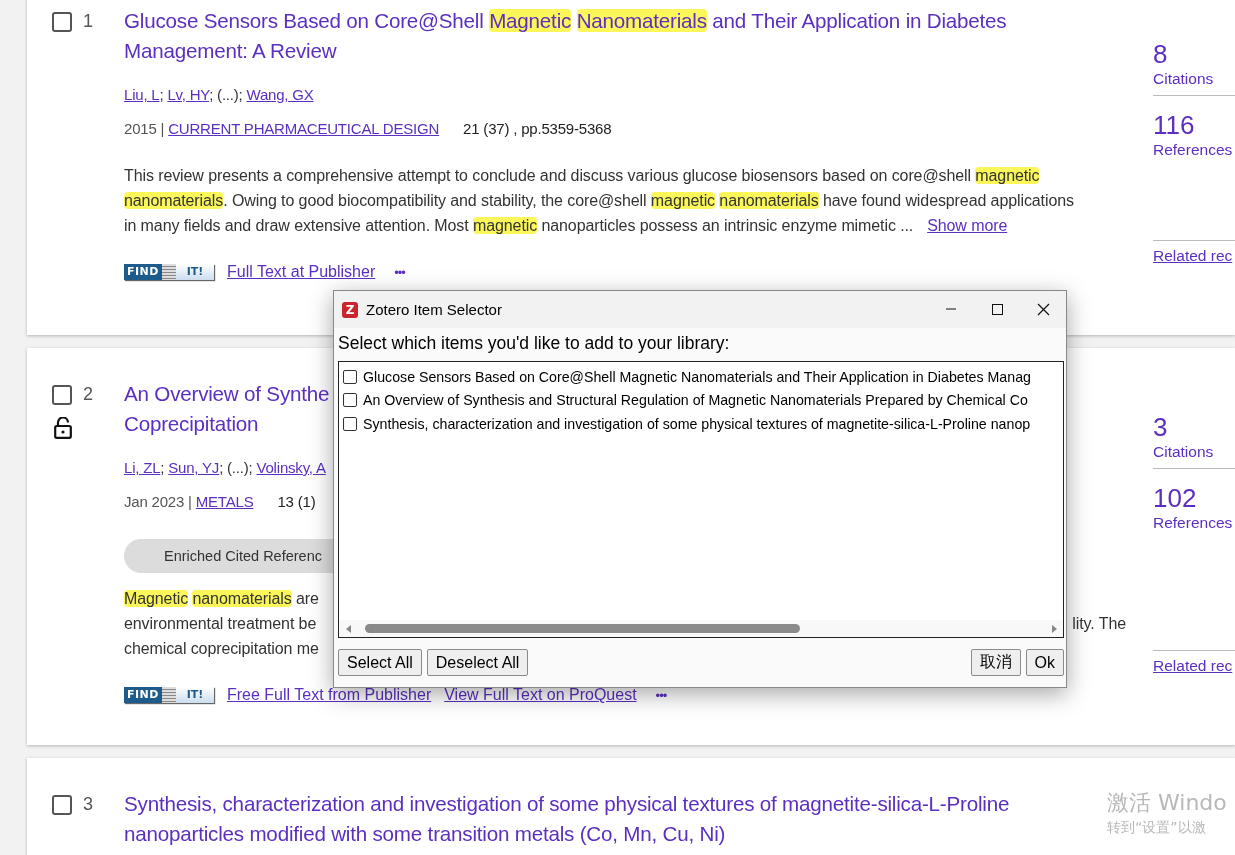 The image size is (1235, 855). I want to click on full-text-link: Full Text at Publisher, so click(301, 272).